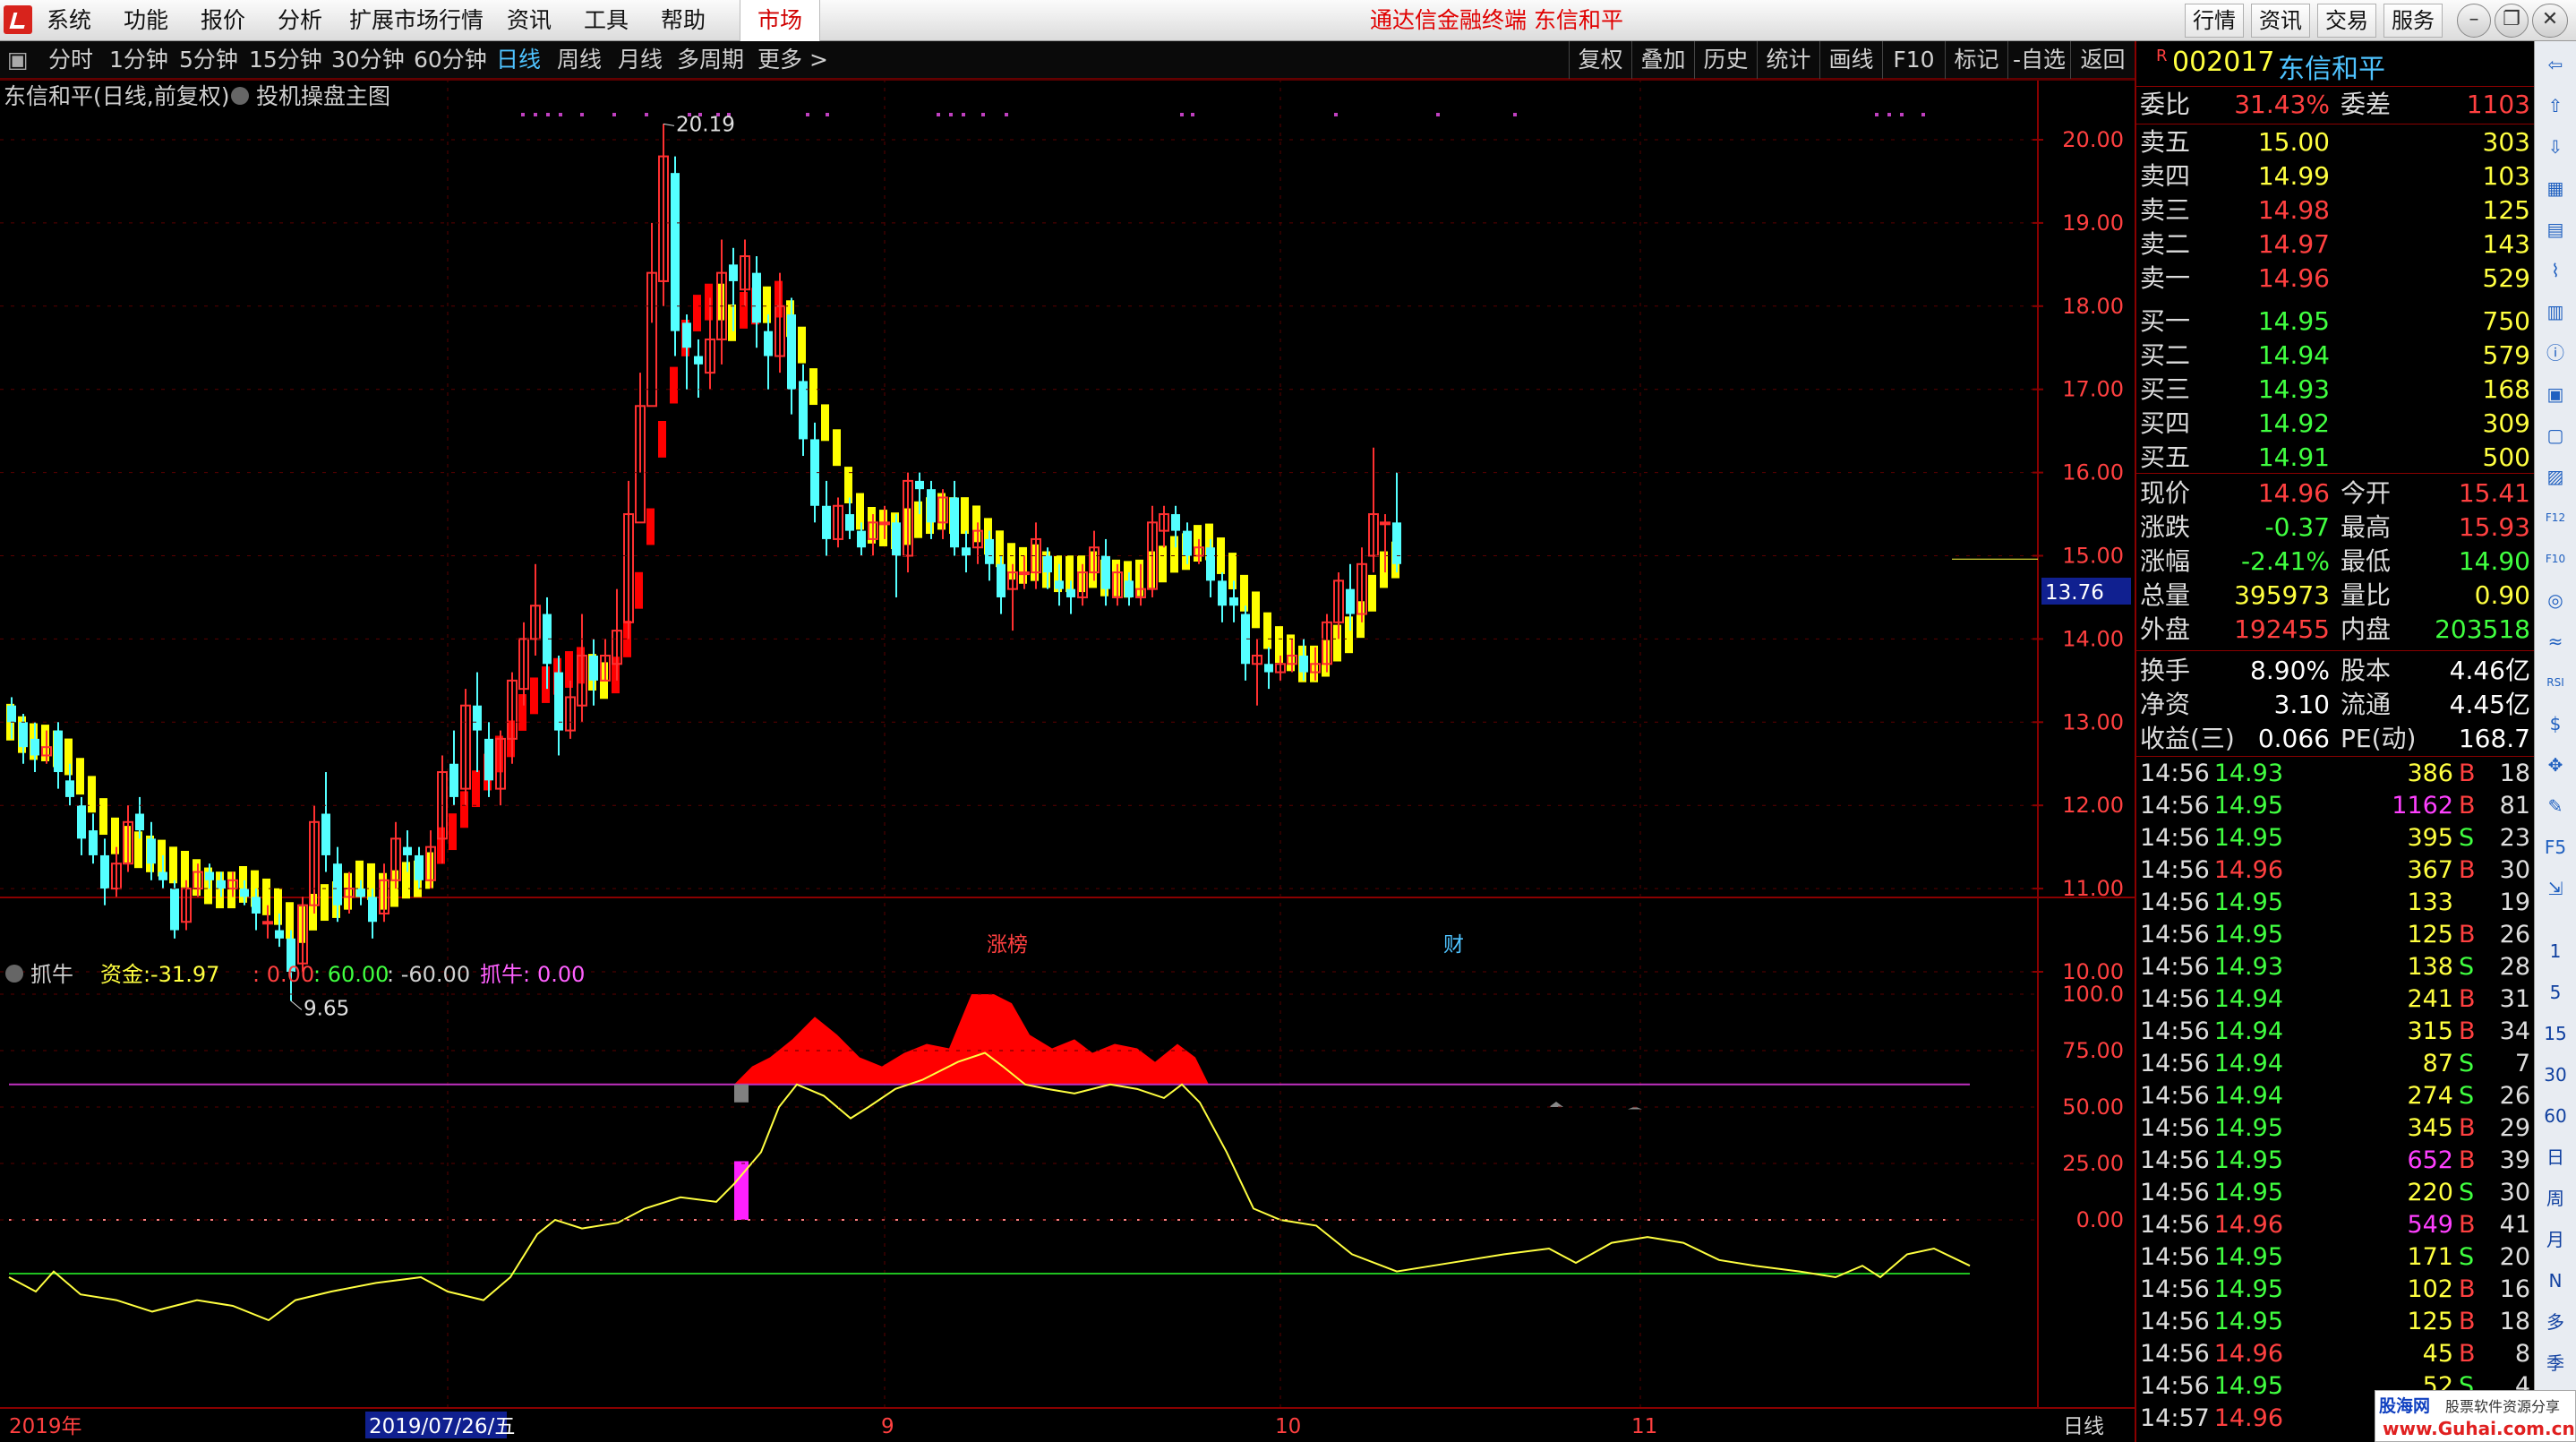  What do you see at coordinates (240, 96) in the screenshot?
I see `template-dropdown-icon` at bounding box center [240, 96].